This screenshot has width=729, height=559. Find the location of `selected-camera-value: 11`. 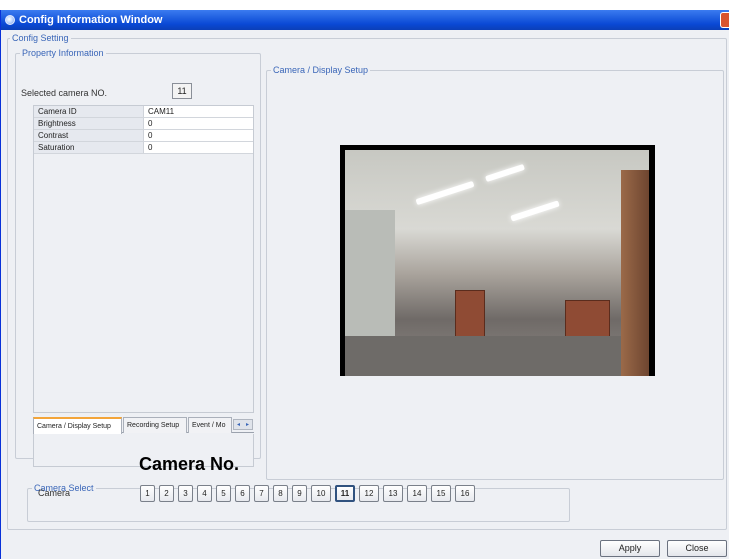

selected-camera-value: 11 is located at coordinates (182, 91).